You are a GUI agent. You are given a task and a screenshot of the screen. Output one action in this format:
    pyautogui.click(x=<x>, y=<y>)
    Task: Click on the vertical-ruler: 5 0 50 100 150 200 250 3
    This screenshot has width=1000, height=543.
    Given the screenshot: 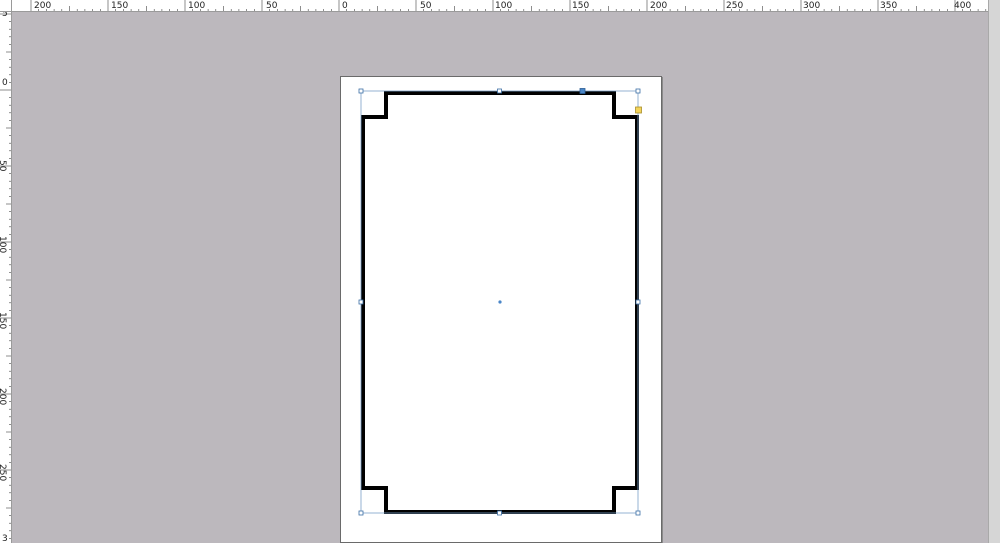 What is the action you would take?
    pyautogui.click(x=6, y=277)
    